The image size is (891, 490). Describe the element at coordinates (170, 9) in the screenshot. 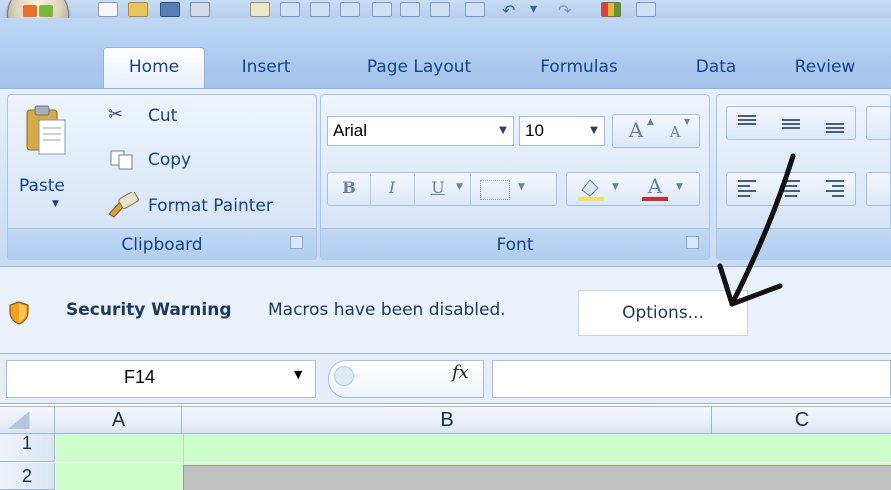

I see `save-icon` at that location.